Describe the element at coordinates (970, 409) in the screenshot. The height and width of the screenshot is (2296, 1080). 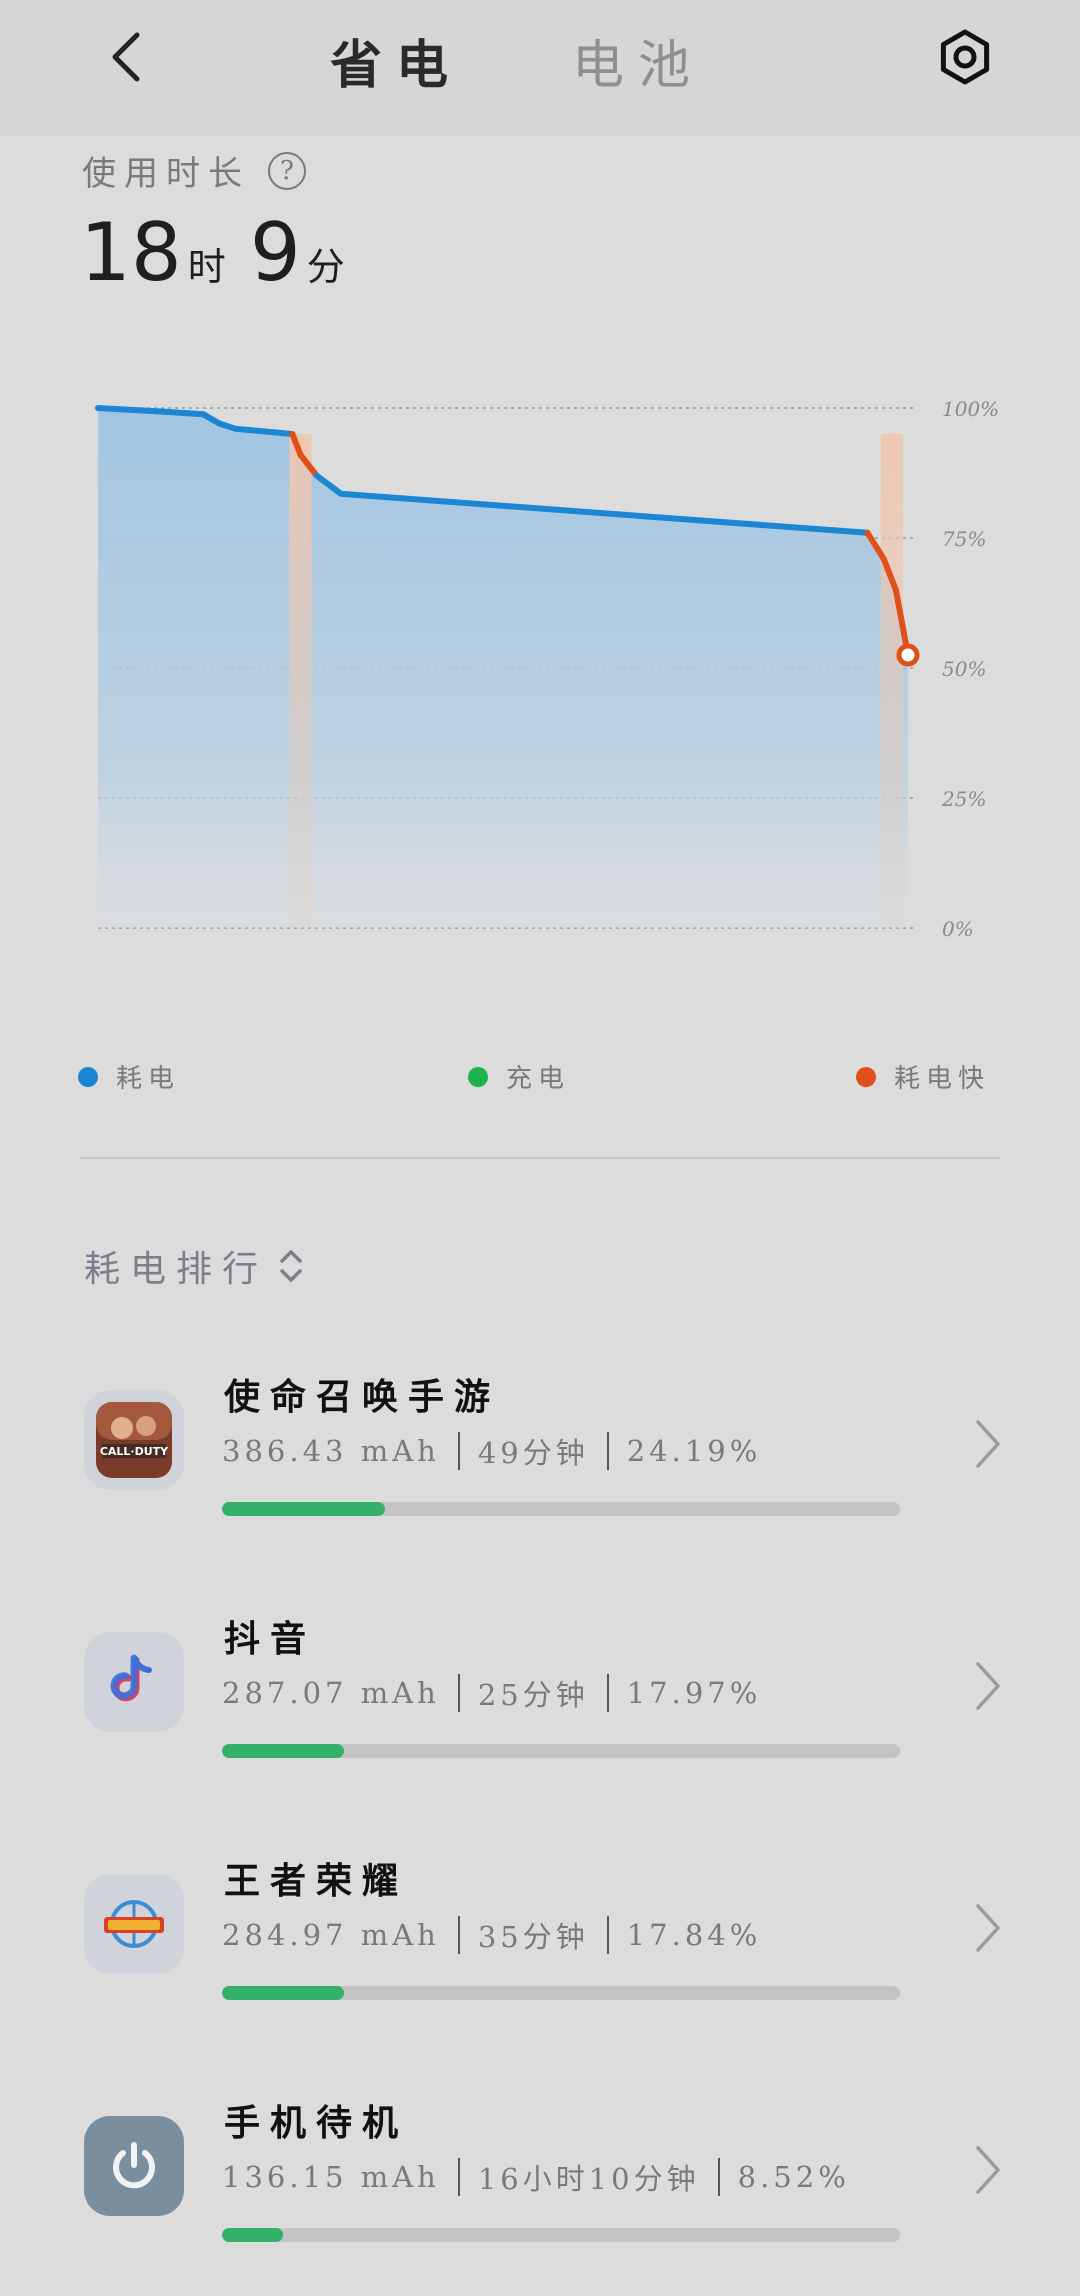
I see `y-tick-label: 100%` at that location.